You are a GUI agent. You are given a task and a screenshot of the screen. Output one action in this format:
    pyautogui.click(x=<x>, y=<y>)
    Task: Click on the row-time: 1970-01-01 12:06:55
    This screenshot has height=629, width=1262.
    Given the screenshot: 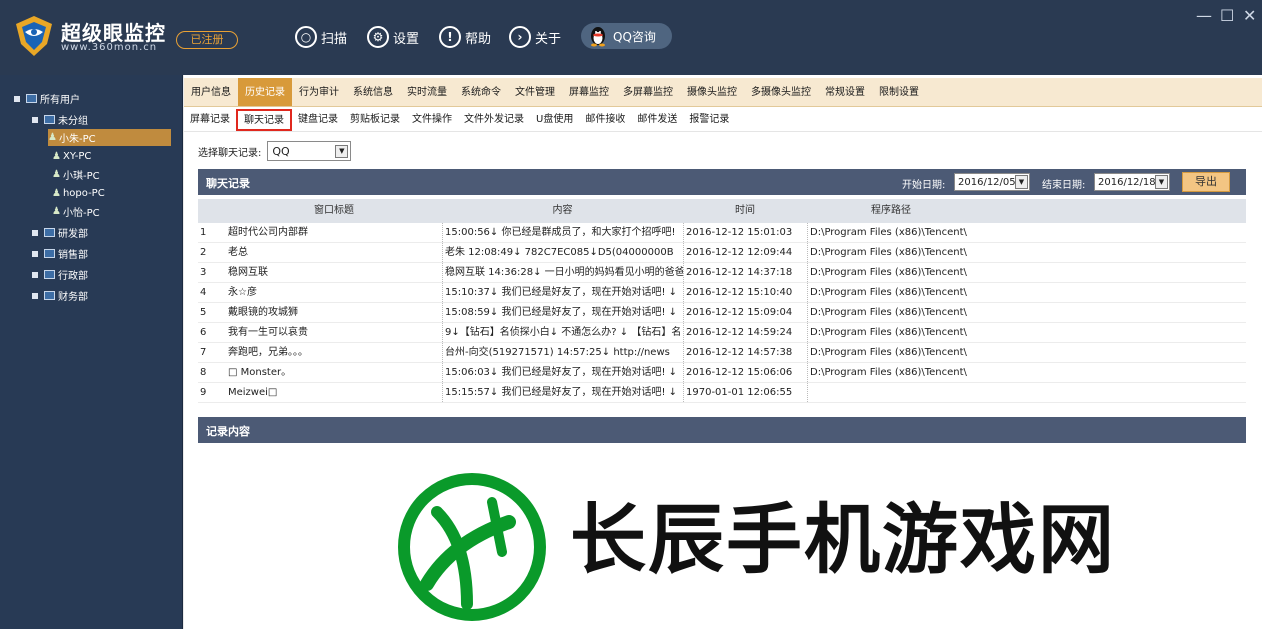 What is the action you would take?
    pyautogui.click(x=745, y=392)
    